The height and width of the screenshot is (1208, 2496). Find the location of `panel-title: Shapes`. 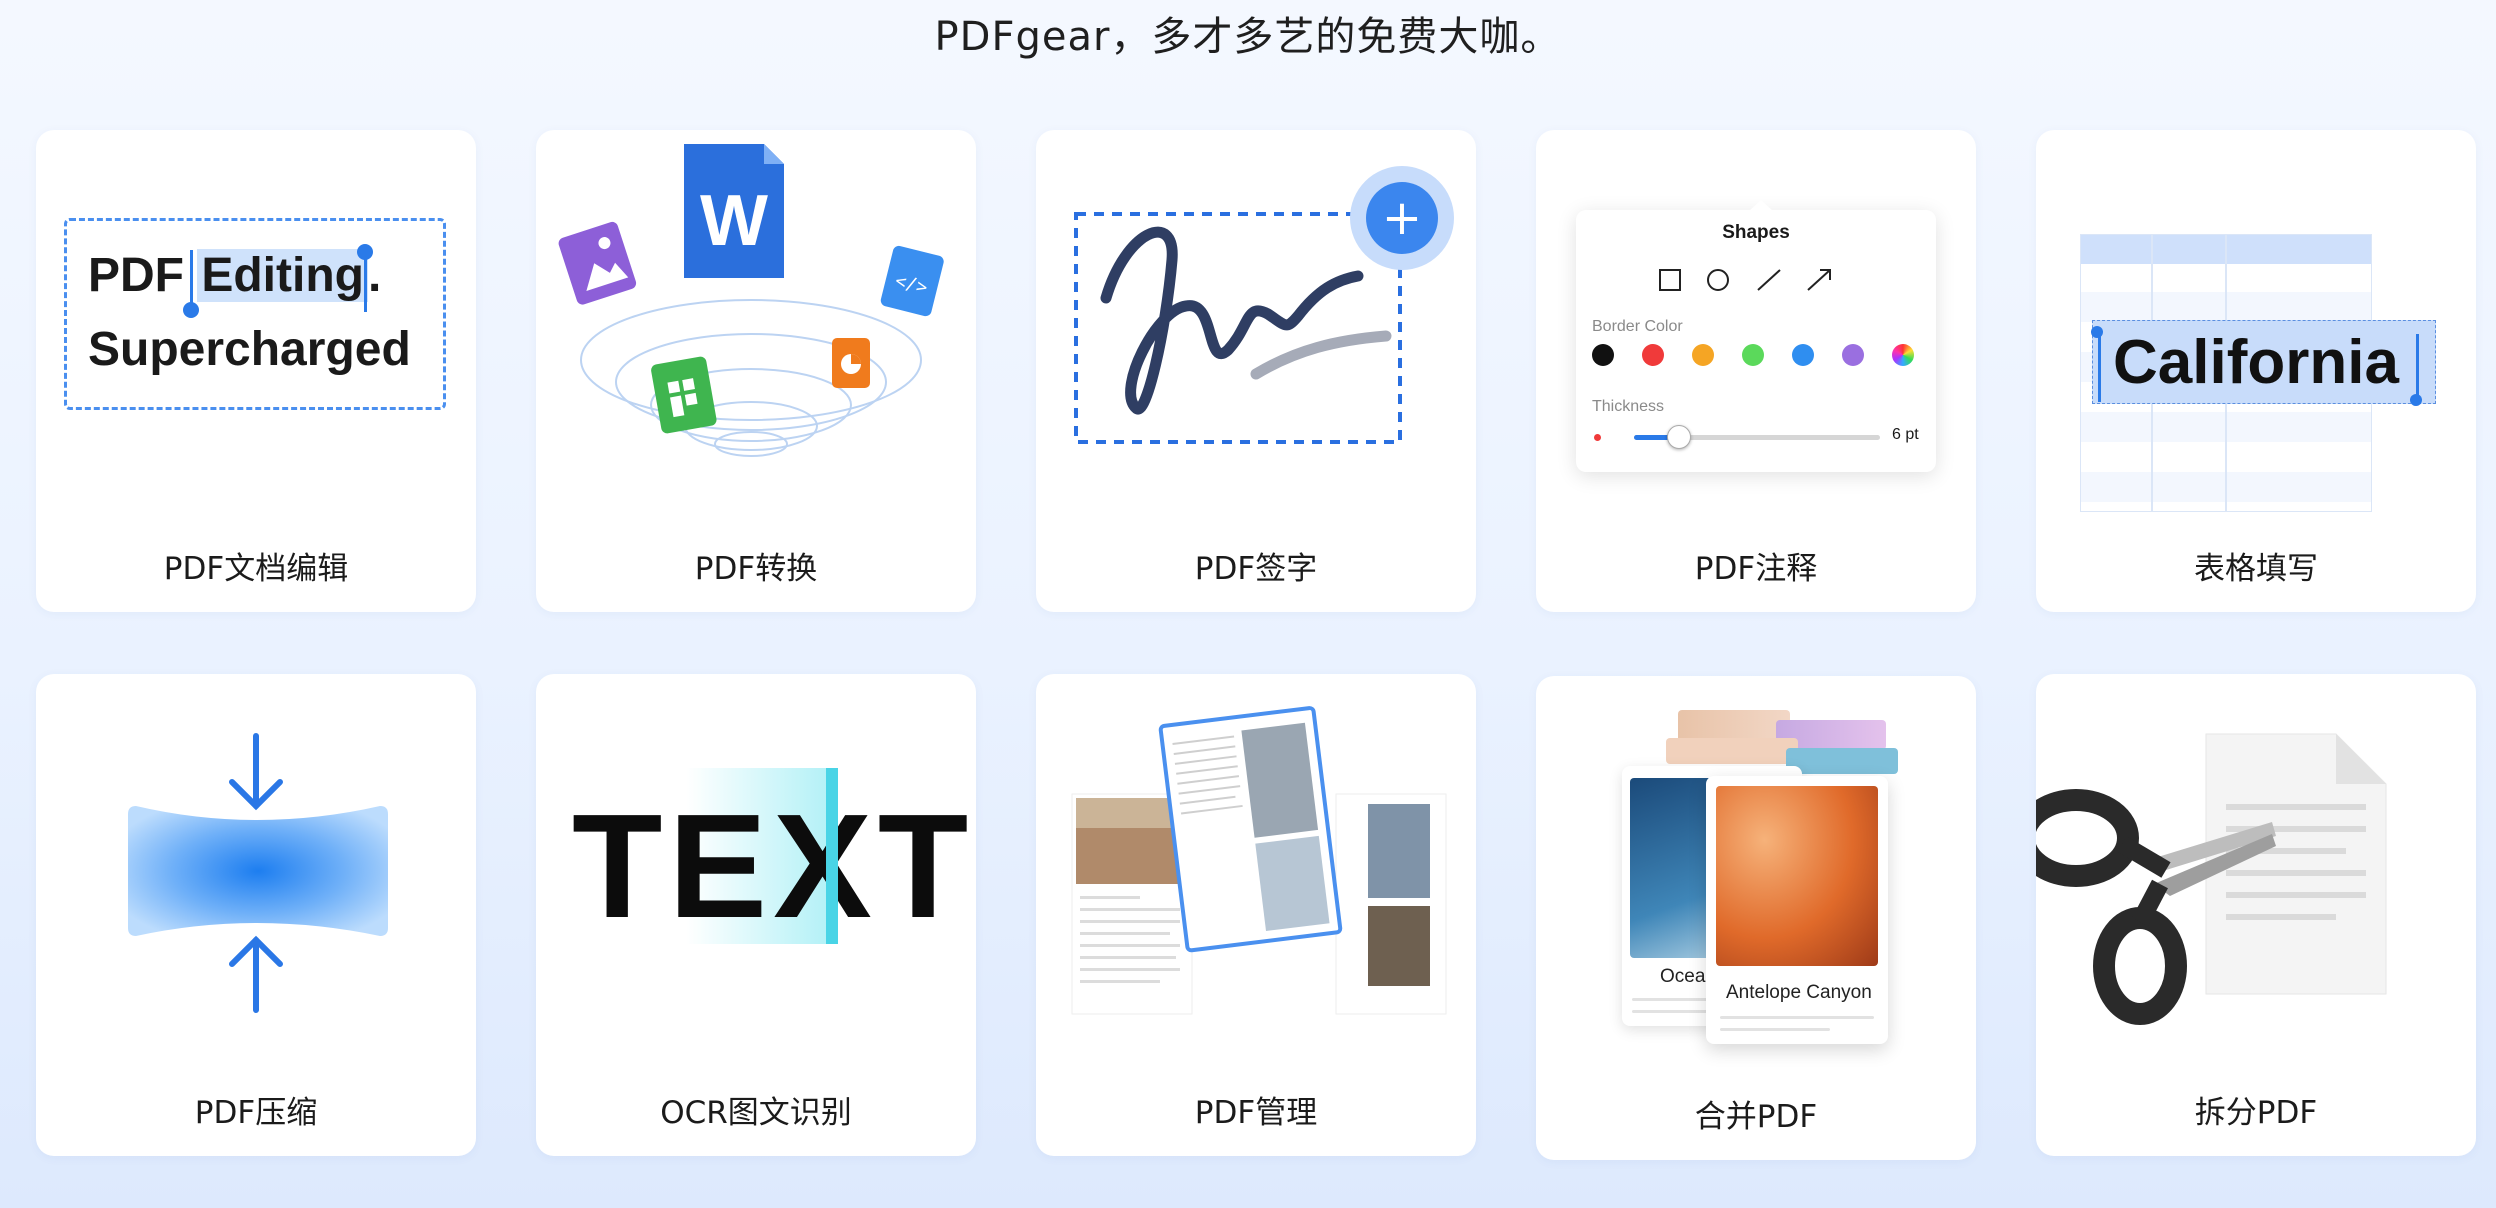

panel-title: Shapes is located at coordinates (1756, 232).